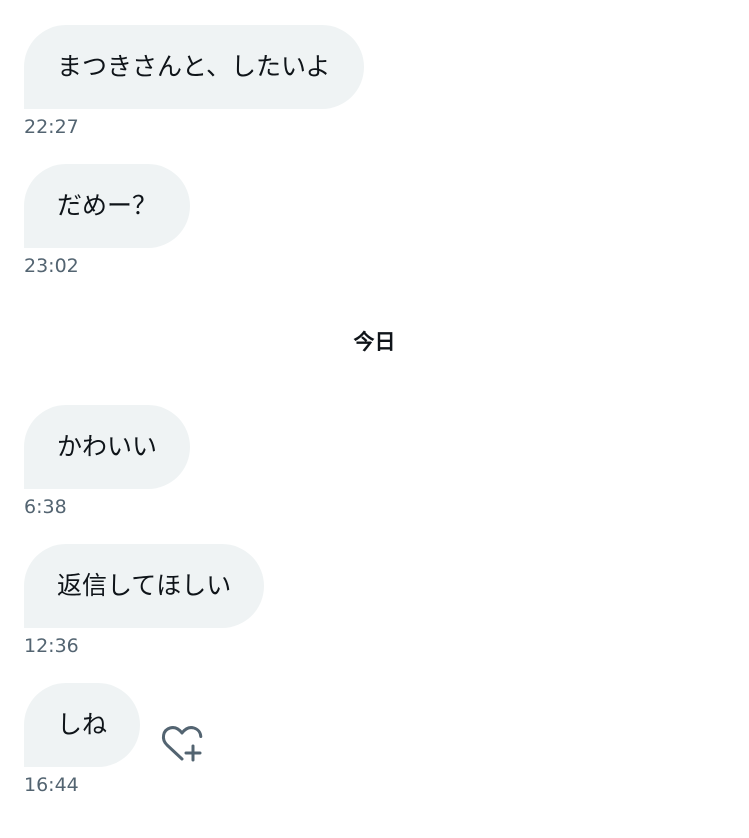  What do you see at coordinates (374, 342) in the screenshot?
I see `day-separator: 今日` at bounding box center [374, 342].